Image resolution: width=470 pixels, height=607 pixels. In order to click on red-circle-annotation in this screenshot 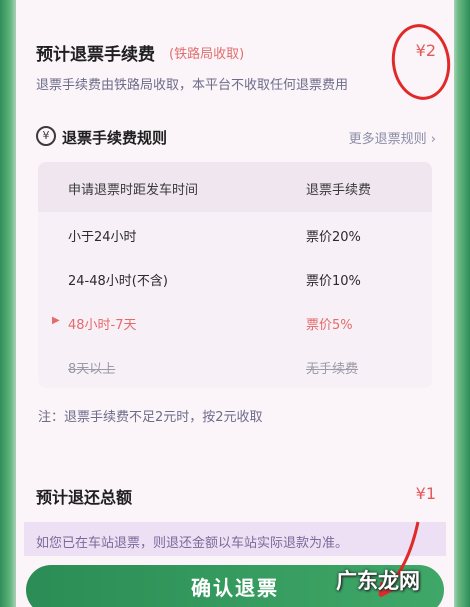, I will do `click(421, 62)`.